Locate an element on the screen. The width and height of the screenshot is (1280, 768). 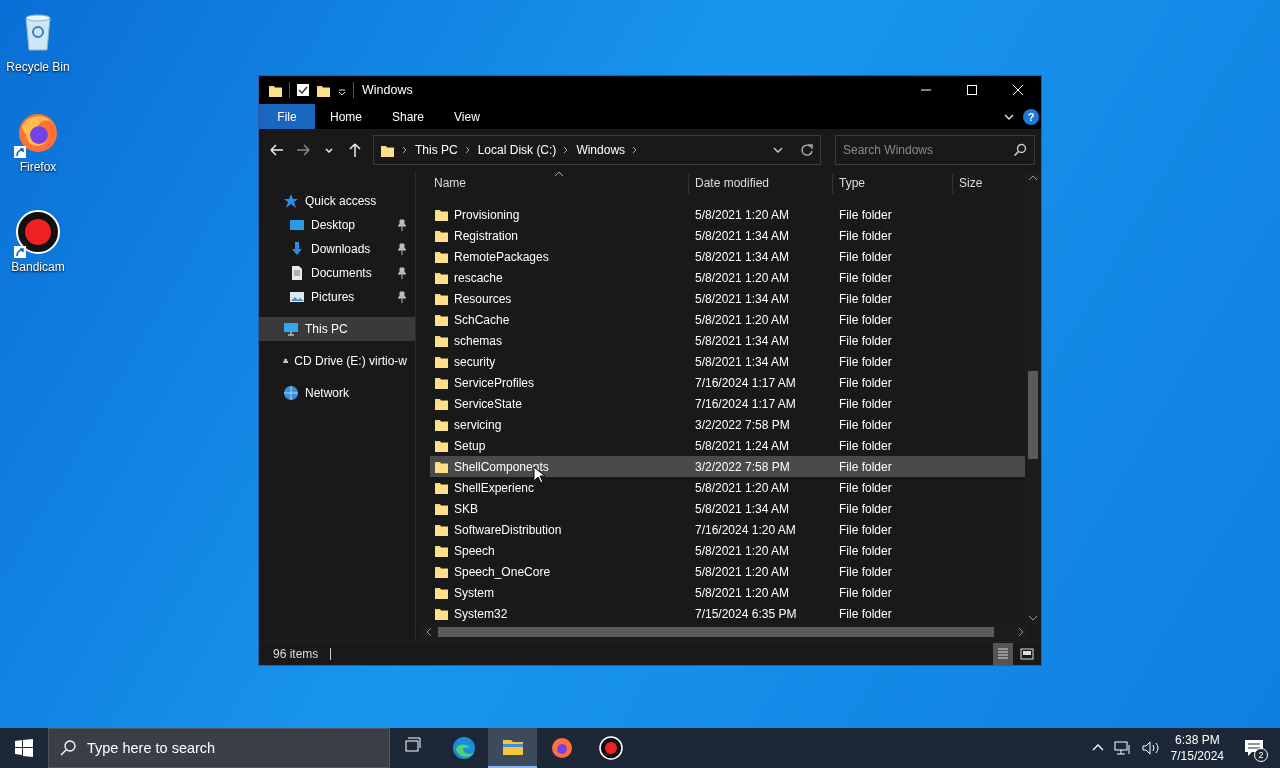
clock: 6:38 PM 7/15/2024 is located at coordinates (1197, 748).